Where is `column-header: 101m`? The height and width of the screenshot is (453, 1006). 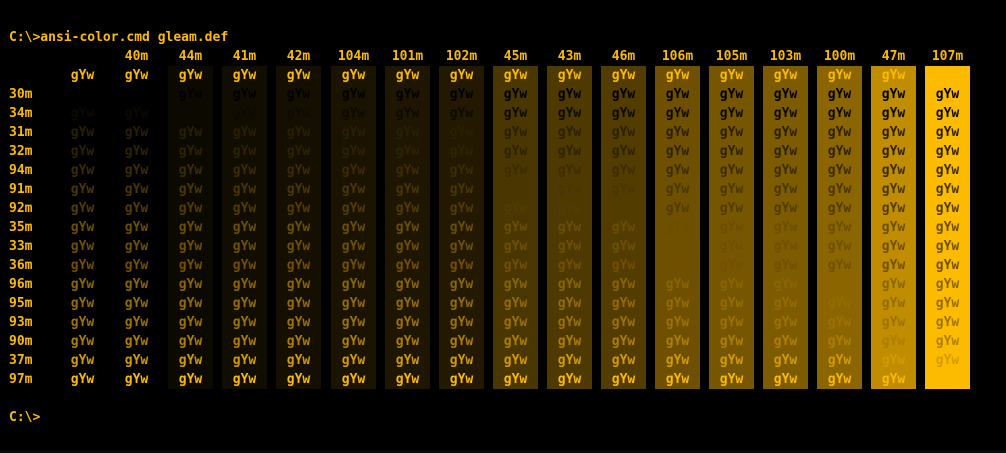
column-header: 101m is located at coordinates (407, 56).